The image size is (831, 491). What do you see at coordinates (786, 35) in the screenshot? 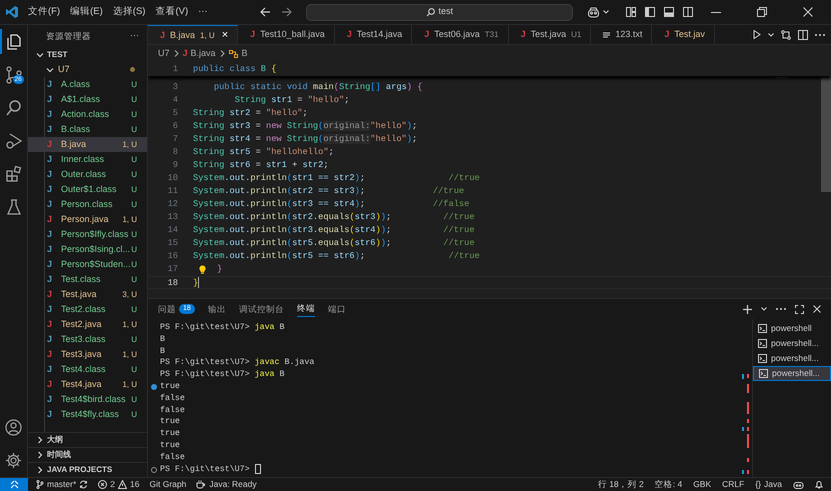
I see `compare-icon` at bounding box center [786, 35].